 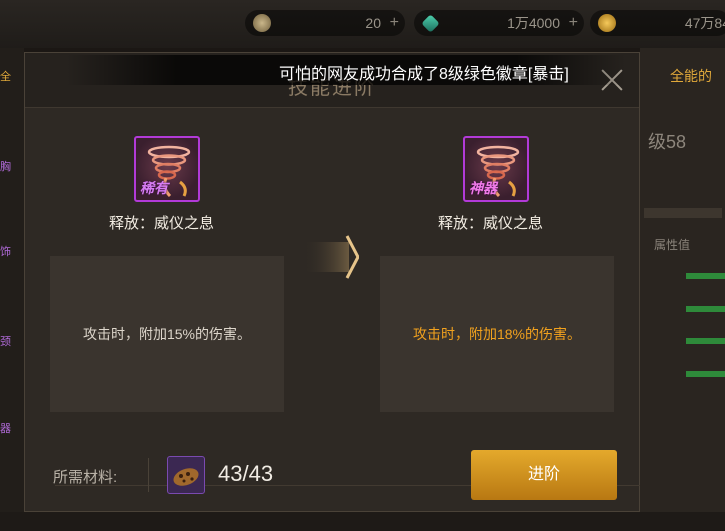 What do you see at coordinates (430, 23) in the screenshot?
I see `green-gem-icon` at bounding box center [430, 23].